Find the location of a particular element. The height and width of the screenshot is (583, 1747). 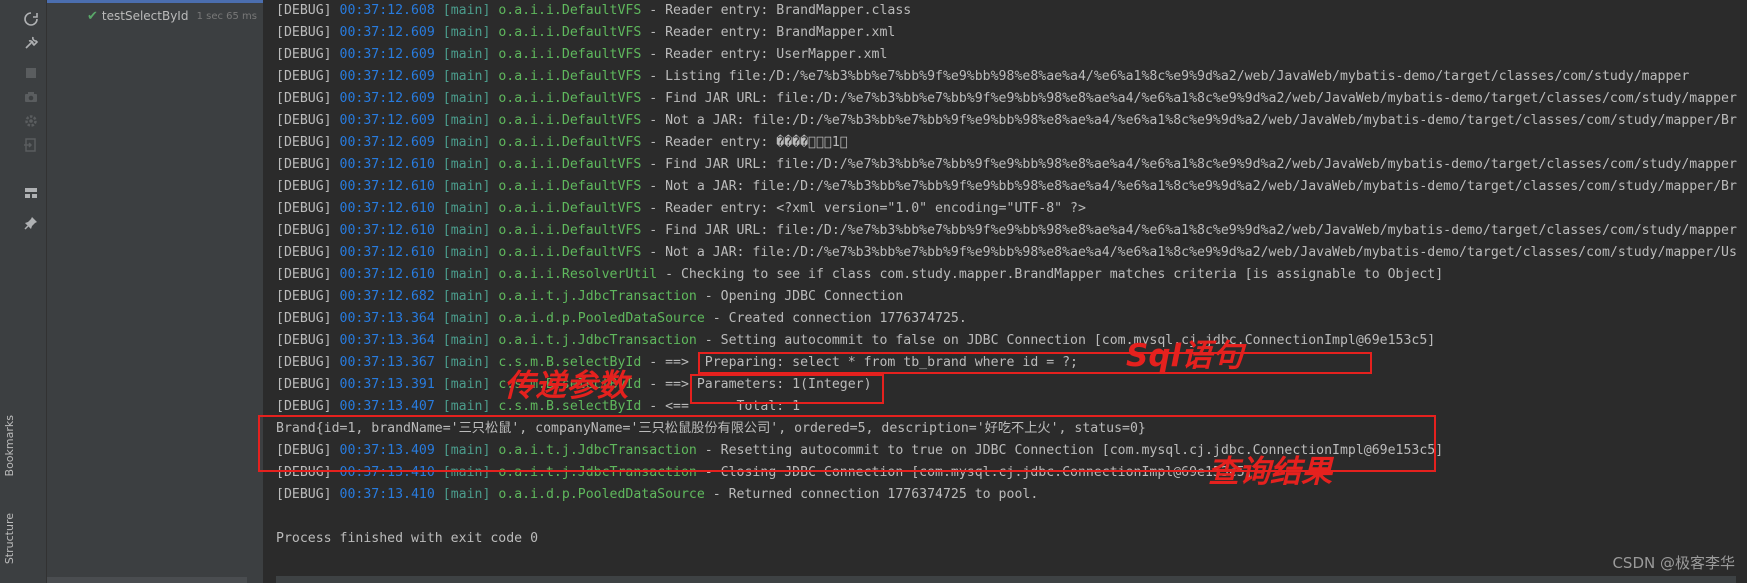

log-message: - Reader entry: BrandMapper.xml is located at coordinates (768, 32).